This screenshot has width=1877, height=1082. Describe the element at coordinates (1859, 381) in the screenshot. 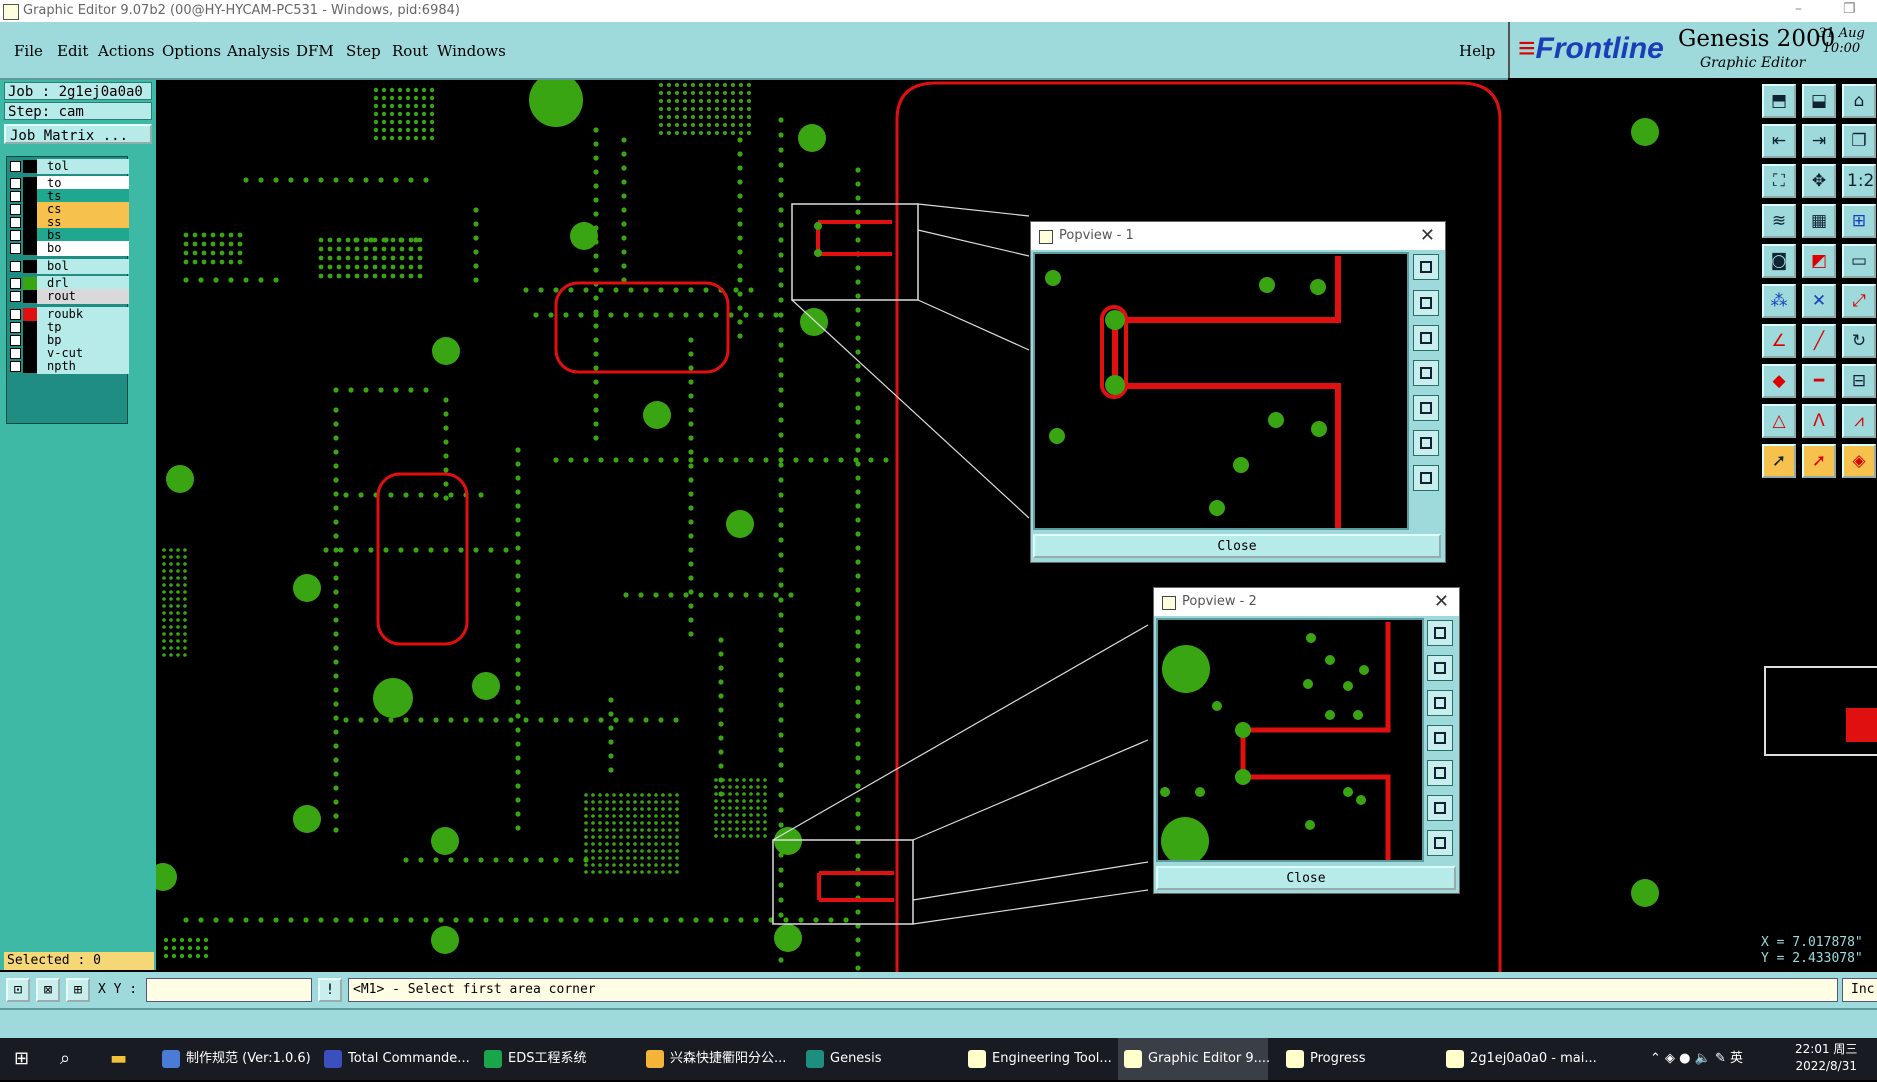

I see `measure-icon: ⊟` at that location.